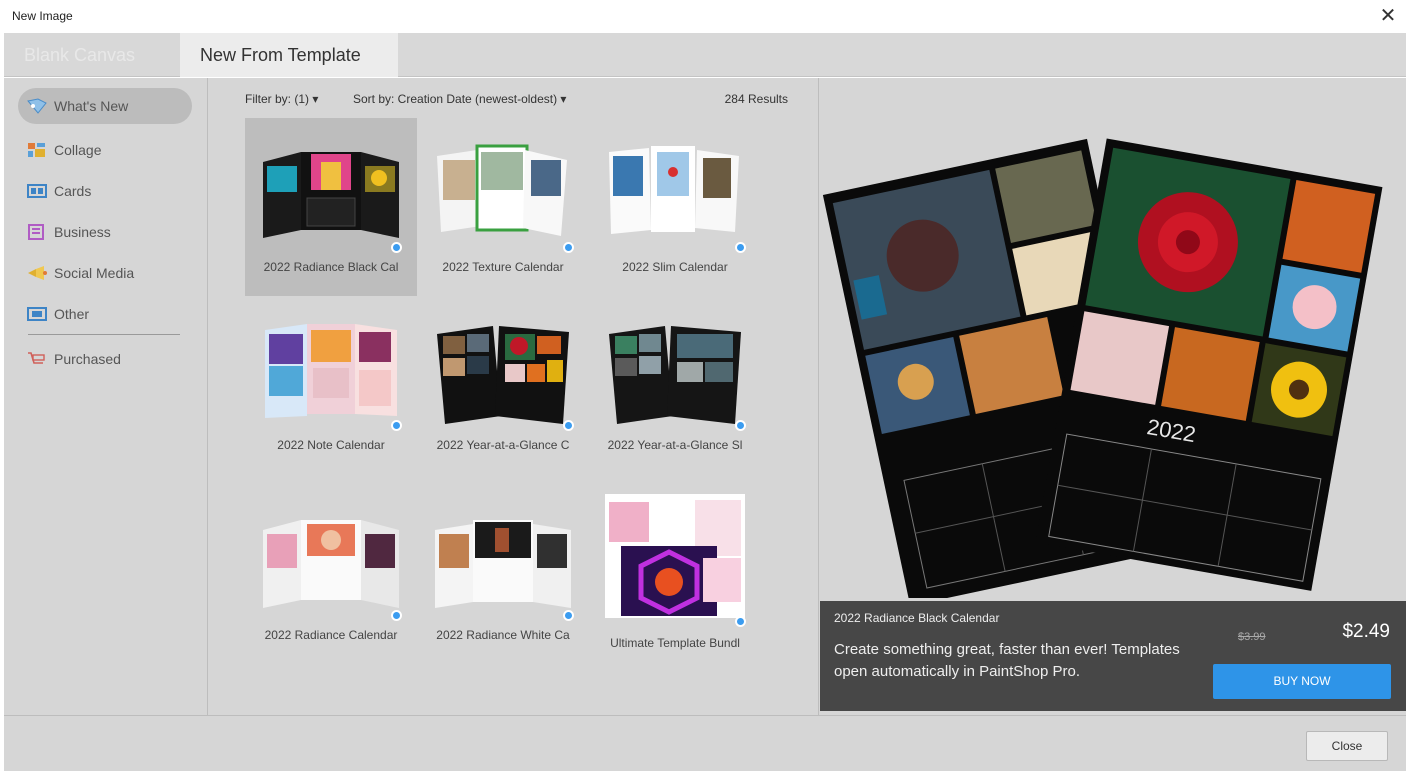 The width and height of the screenshot is (1410, 771). I want to click on results-count: 284 Results, so click(756, 99).